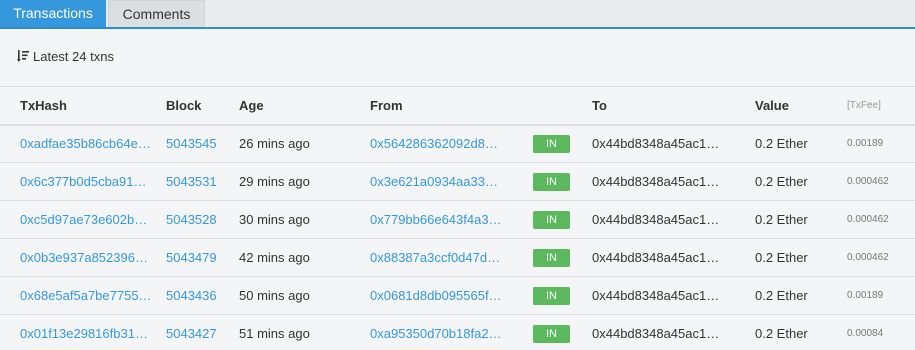 Image resolution: width=915 pixels, height=350 pixels. What do you see at coordinates (797, 106) in the screenshot?
I see `col-header-value: Value` at bounding box center [797, 106].